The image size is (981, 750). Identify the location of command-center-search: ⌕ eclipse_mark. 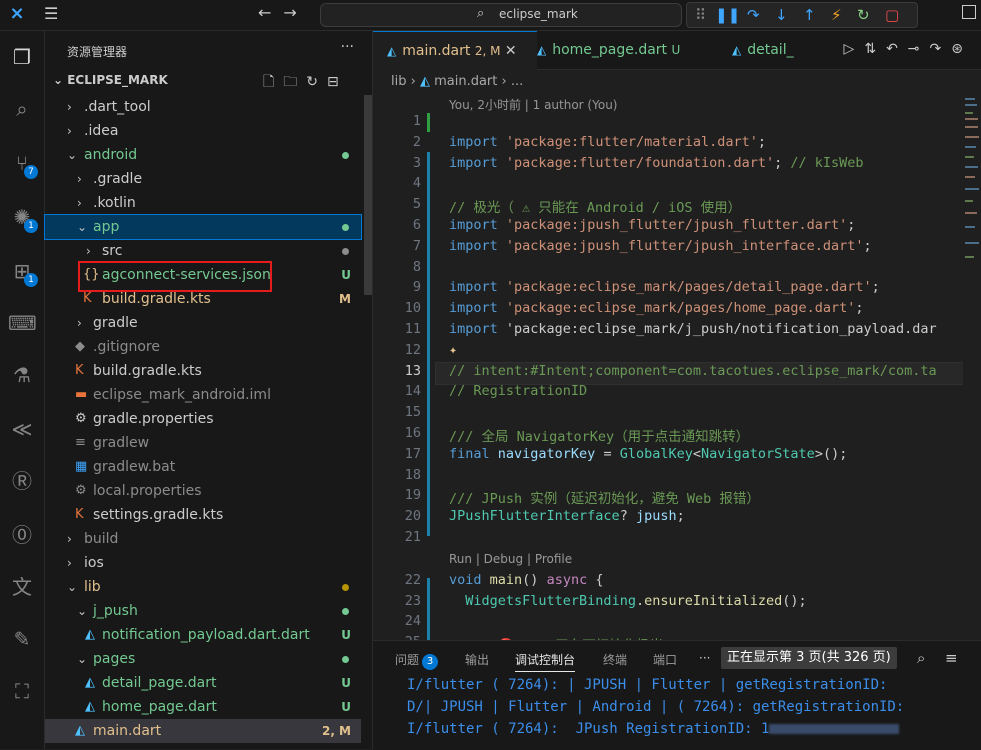
(501, 15).